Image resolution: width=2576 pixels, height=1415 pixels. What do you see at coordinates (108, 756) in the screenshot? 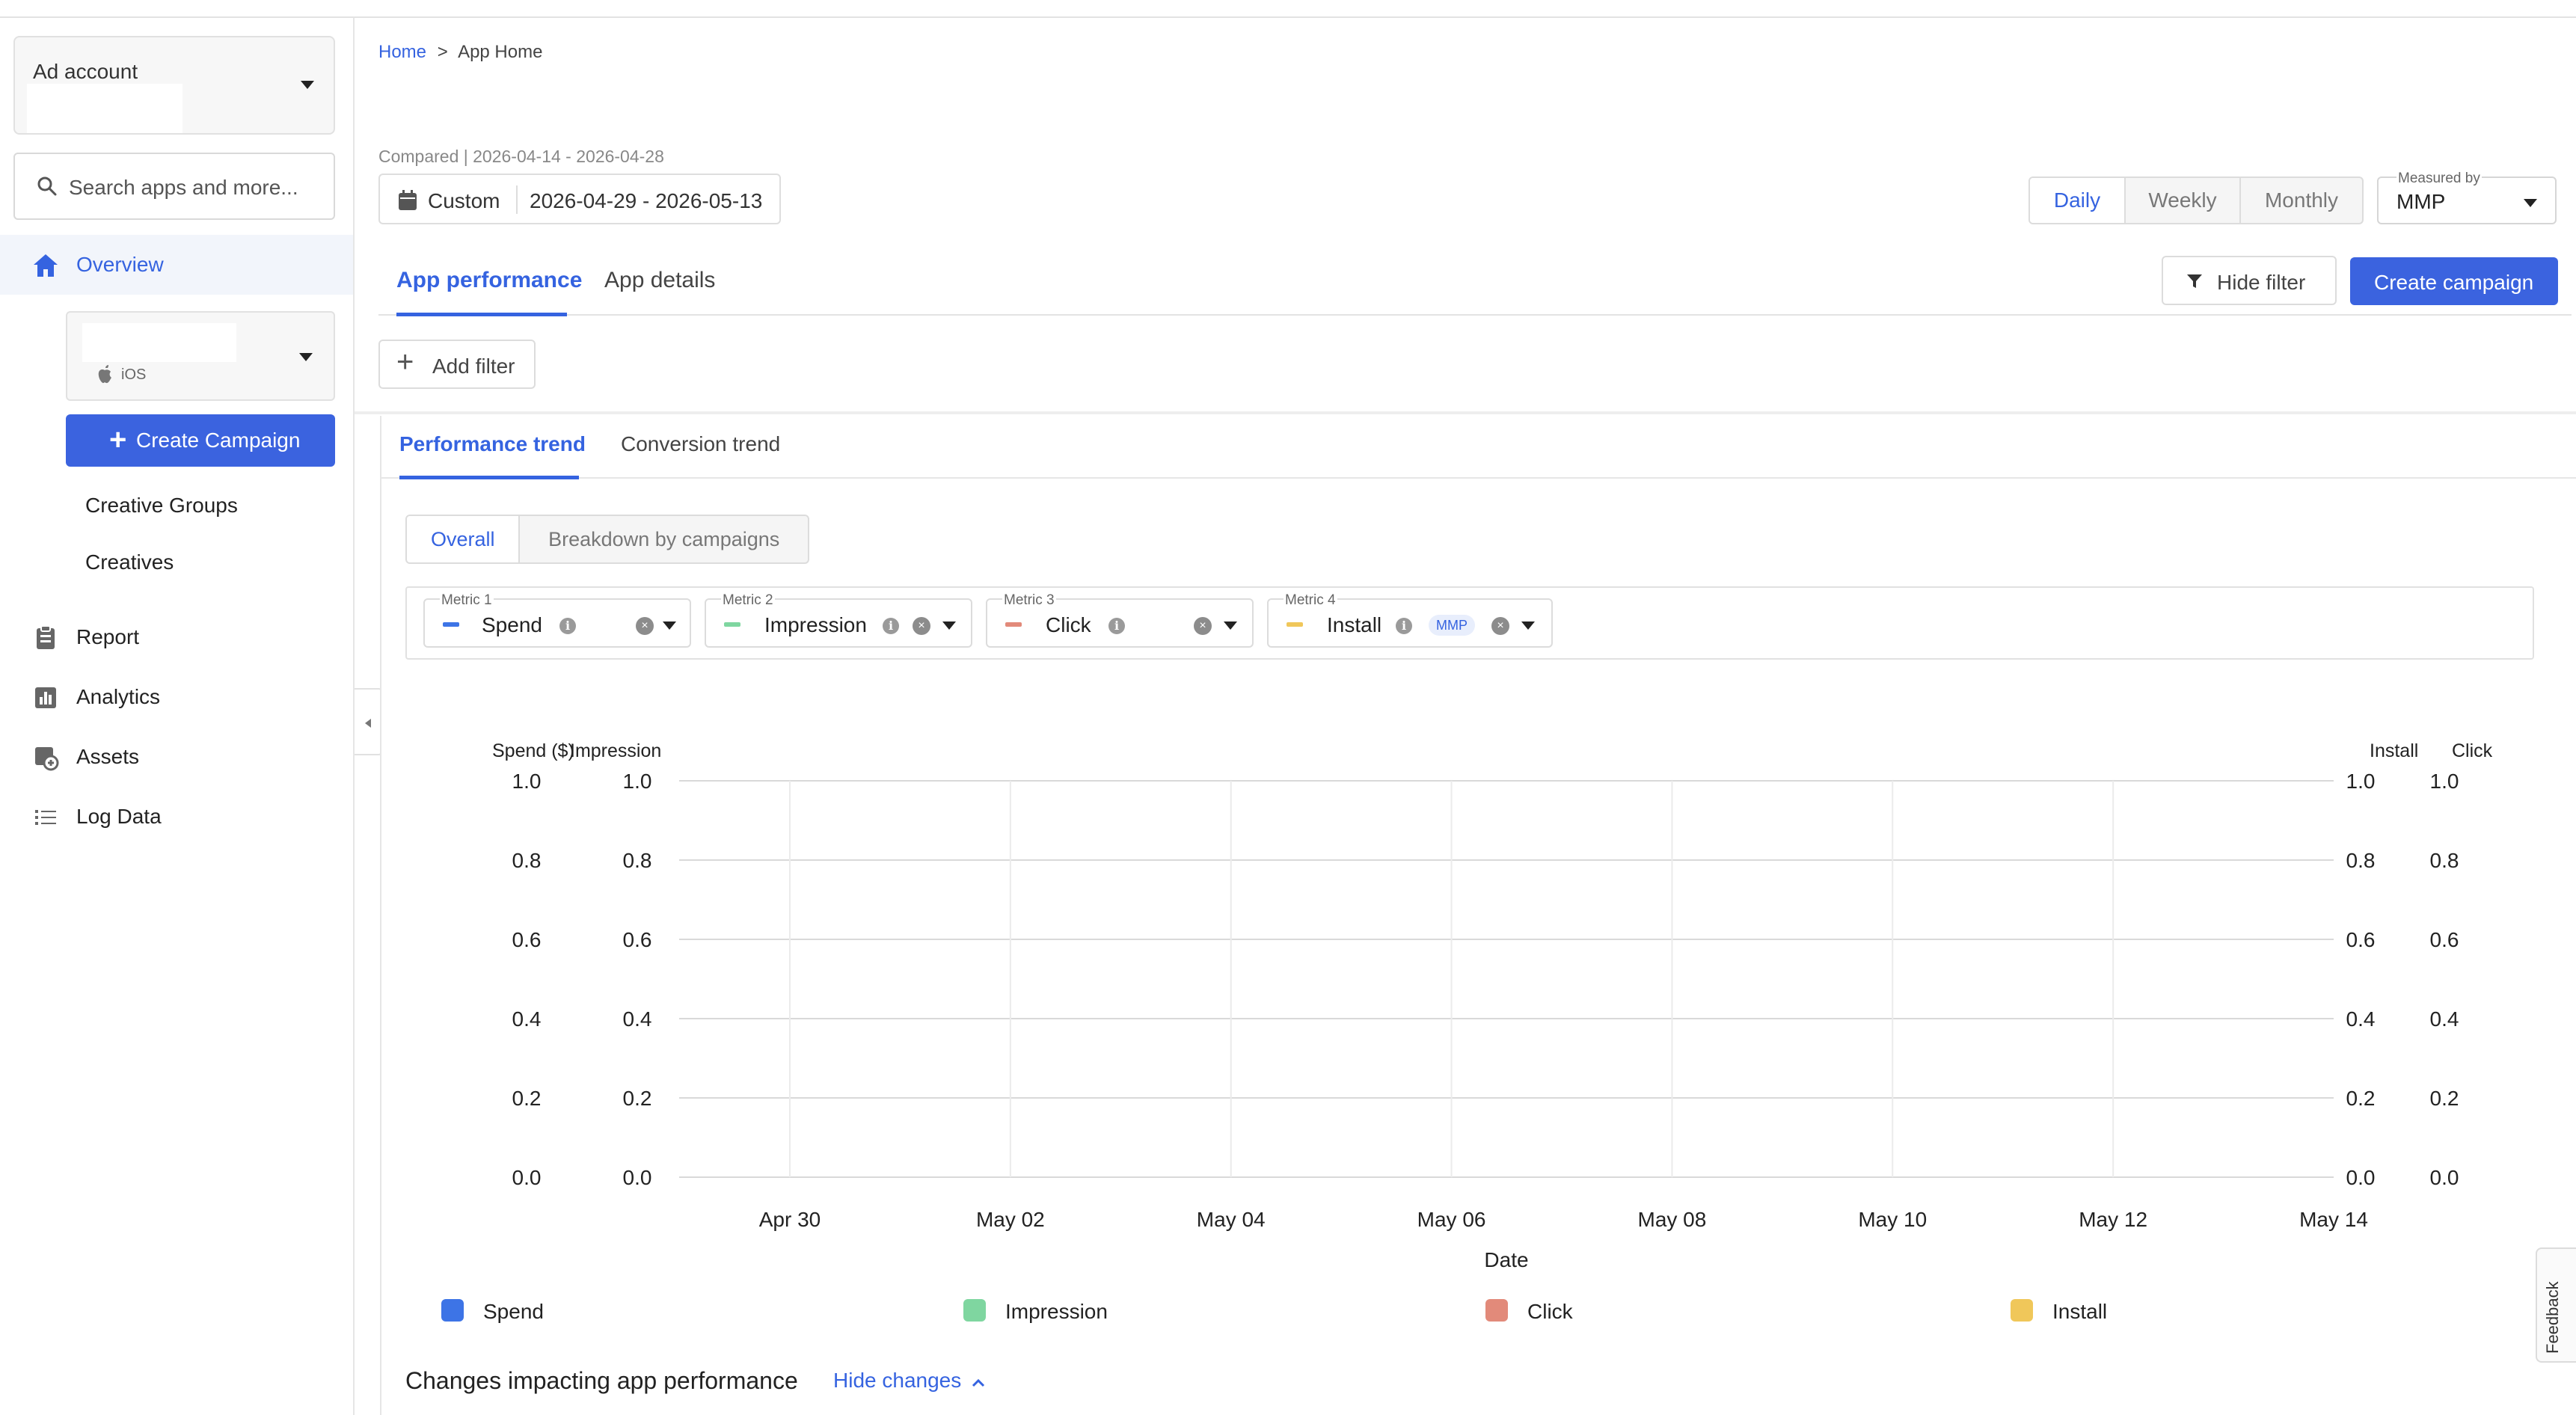
I see `sidebar-item-label: Assets` at bounding box center [108, 756].